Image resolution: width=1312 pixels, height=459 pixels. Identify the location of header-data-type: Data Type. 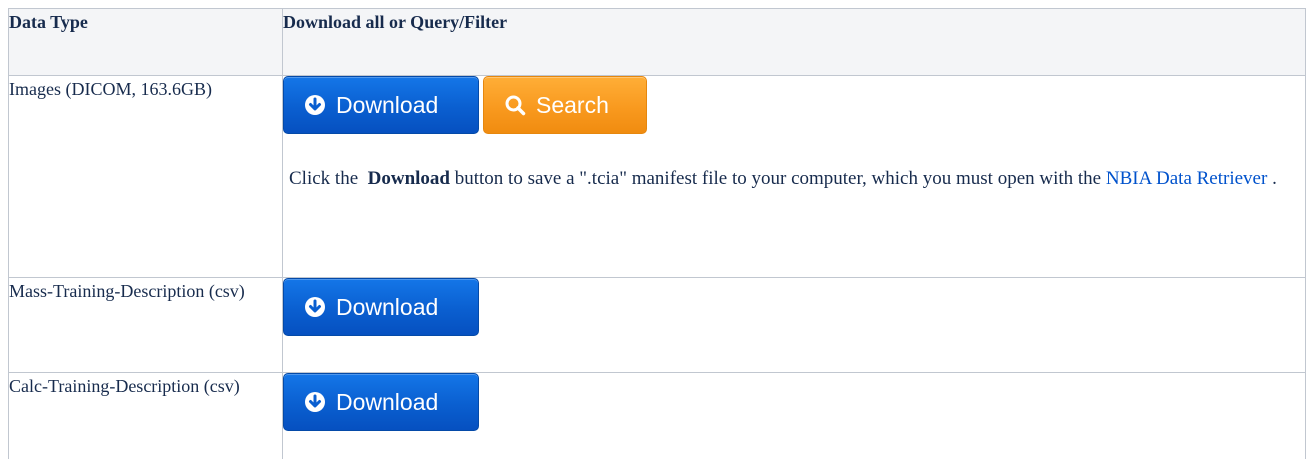
(145, 42).